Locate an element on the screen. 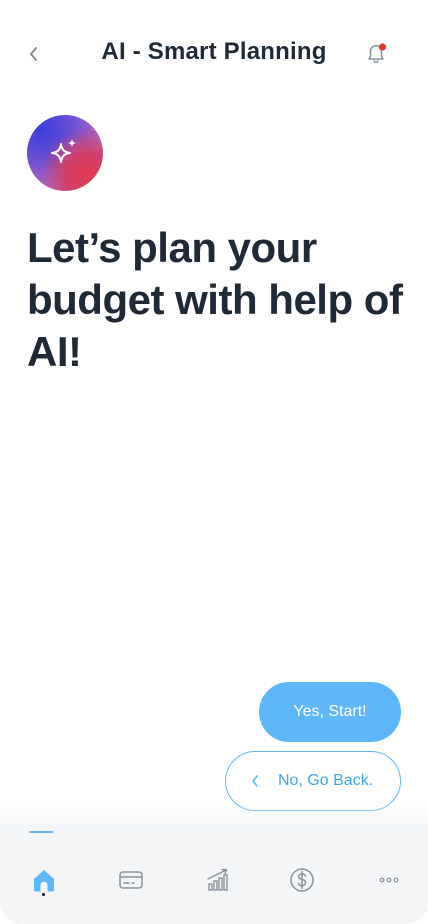 The height and width of the screenshot is (924, 428). tab-analytics is located at coordinates (218, 880).